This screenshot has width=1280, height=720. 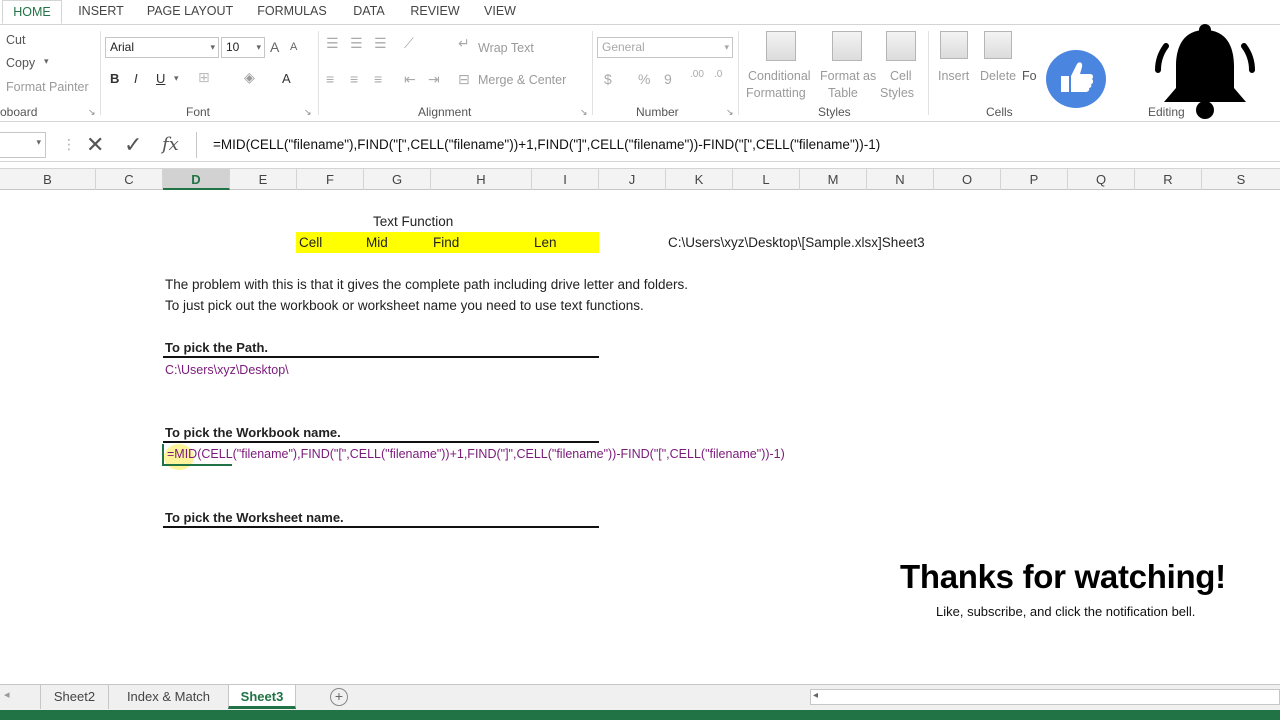 I want to click on column-header-p: P, so click(x=1034, y=179).